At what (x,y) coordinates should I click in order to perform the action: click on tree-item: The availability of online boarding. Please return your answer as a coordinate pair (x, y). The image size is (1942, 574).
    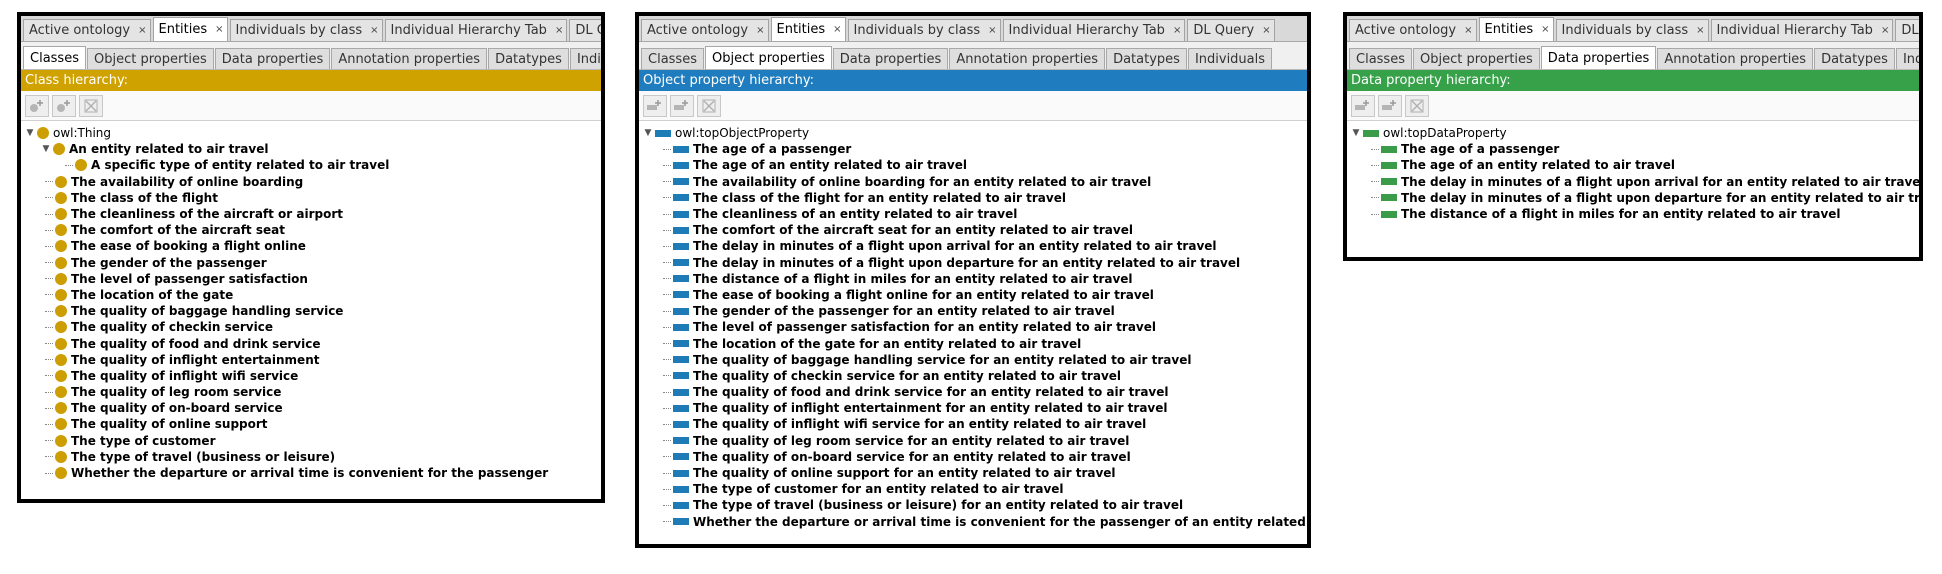
    Looking at the image, I should click on (311, 182).